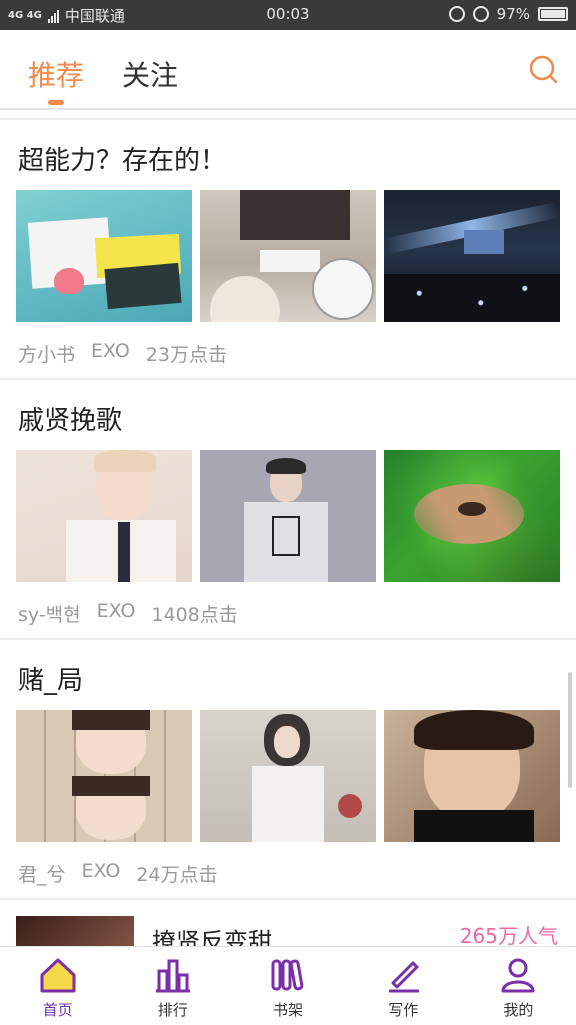 This screenshot has width=576, height=1025. Describe the element at coordinates (212, 934) in the screenshot. I see `story-title: 撩贤反变甜` at that location.